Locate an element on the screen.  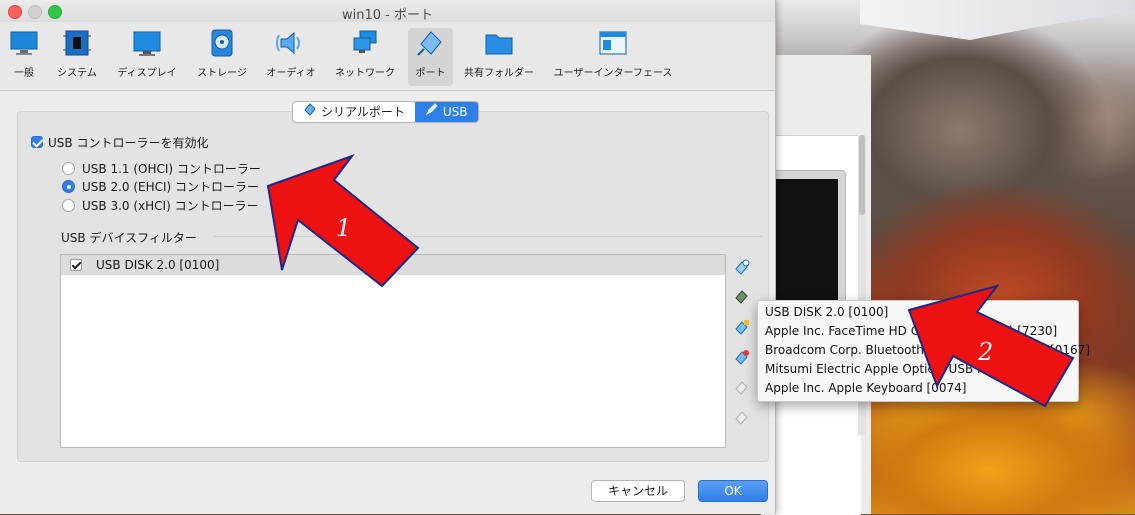
remove-filter-icon is located at coordinates (742, 357).